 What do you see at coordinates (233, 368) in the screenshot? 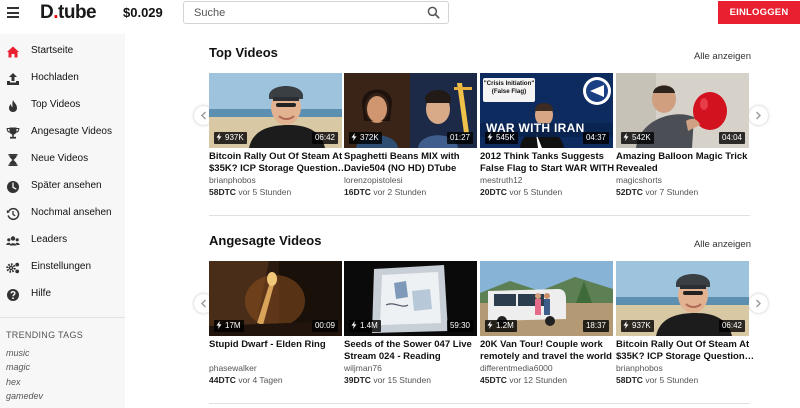
I see `video-author: phasewalker` at bounding box center [233, 368].